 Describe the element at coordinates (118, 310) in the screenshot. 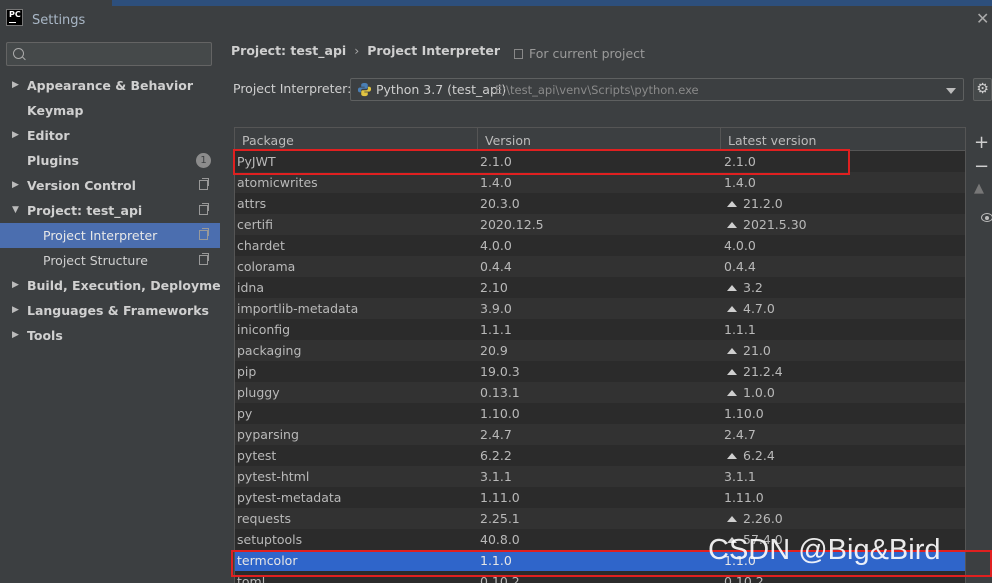

I see `sidebar-item-label: Languages & Frameworks` at that location.